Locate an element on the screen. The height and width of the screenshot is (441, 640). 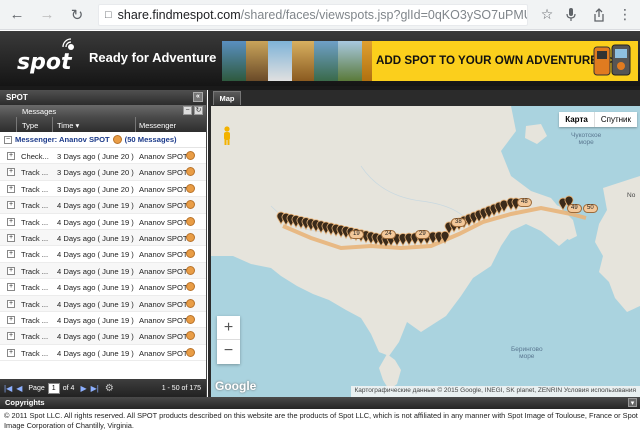
pin-number-label: 50 is located at coordinates (590, 208).